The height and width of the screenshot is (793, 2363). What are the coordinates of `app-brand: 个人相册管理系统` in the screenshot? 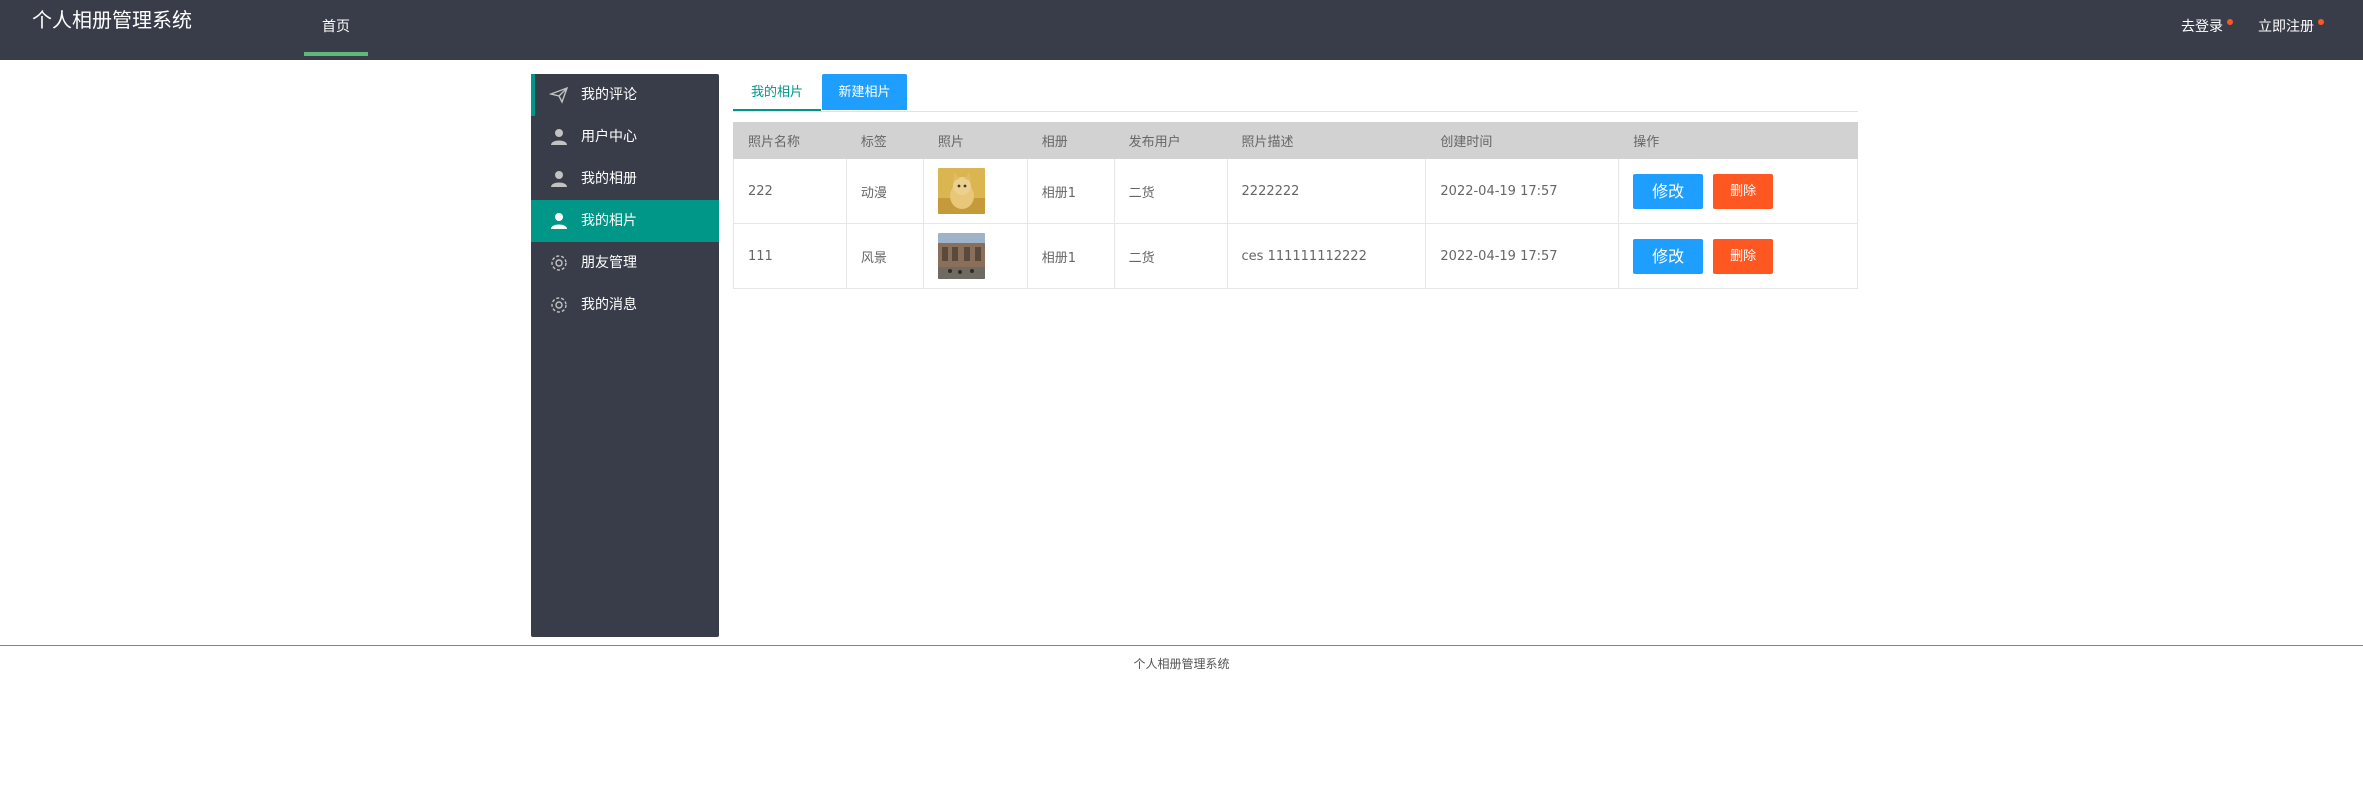 It's located at (112, 20).